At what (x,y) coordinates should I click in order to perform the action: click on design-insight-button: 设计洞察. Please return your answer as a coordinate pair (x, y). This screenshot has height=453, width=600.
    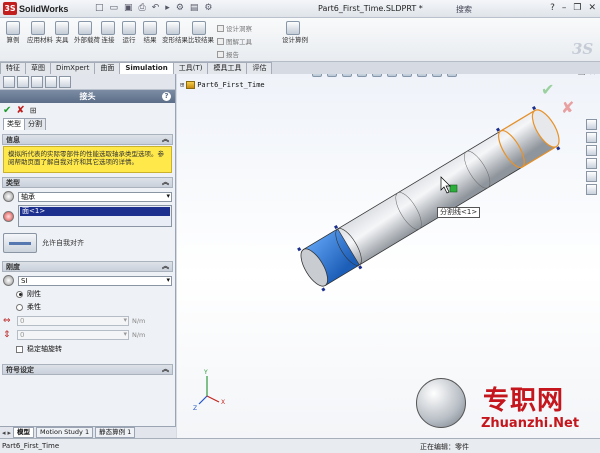
    Looking at the image, I should click on (234, 28).